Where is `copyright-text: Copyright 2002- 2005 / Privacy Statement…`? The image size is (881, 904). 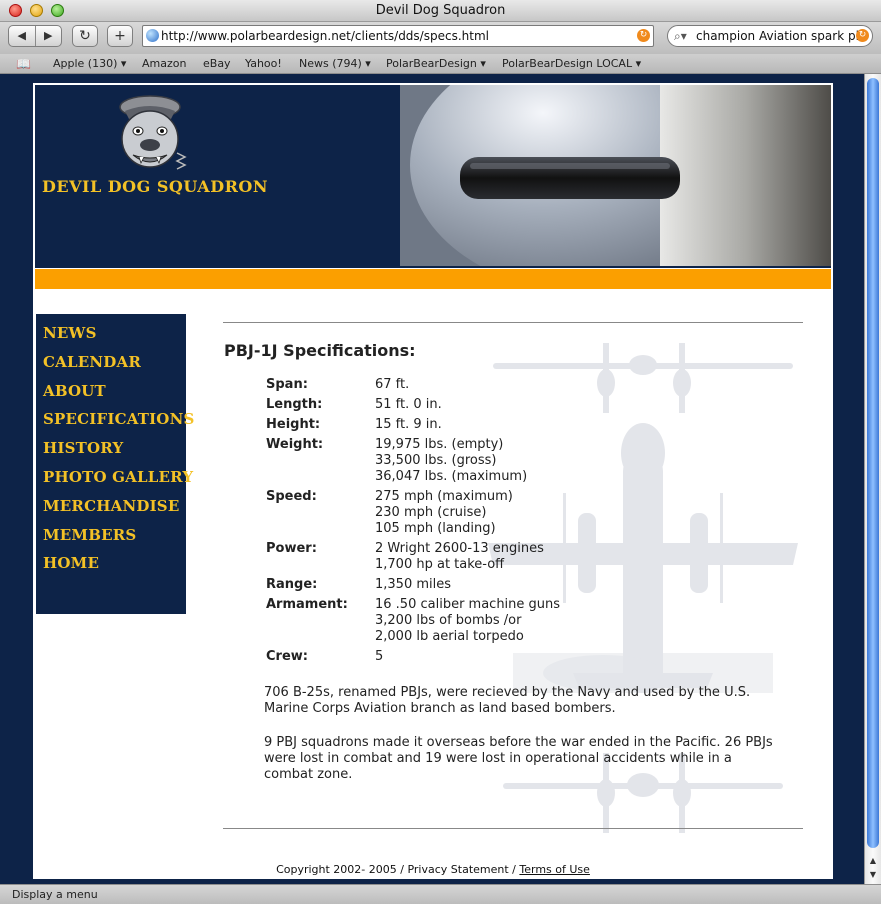 copyright-text: Copyright 2002- 2005 / Privacy Statement… is located at coordinates (398, 869).